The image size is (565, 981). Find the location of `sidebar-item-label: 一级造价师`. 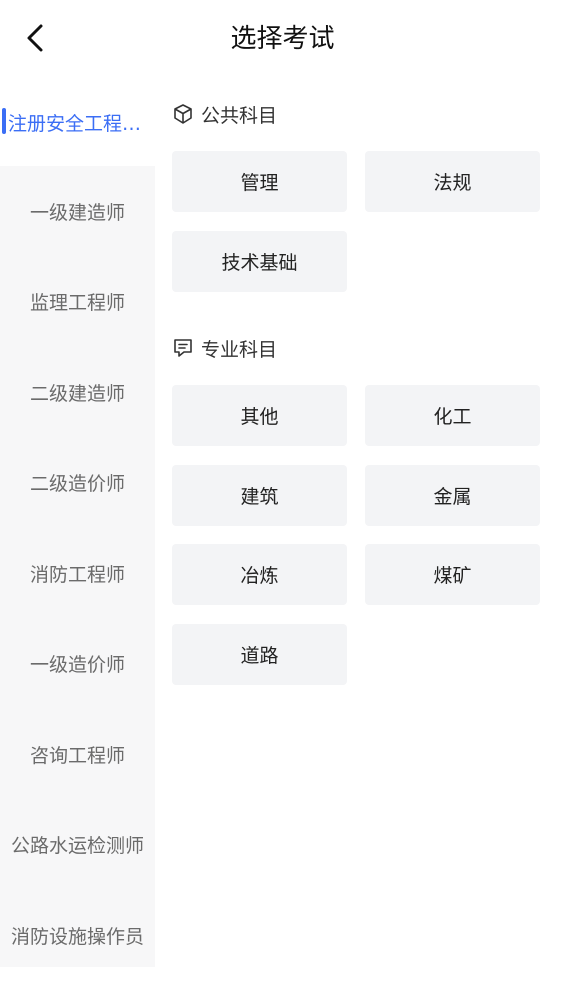

sidebar-item-label: 一级造价师 is located at coordinates (77, 665).